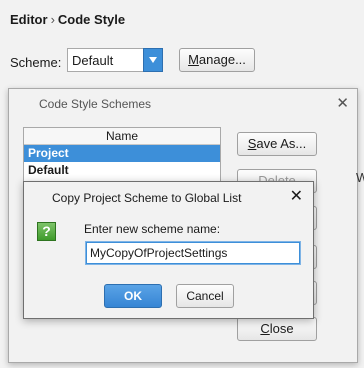 Image resolution: width=364 pixels, height=368 pixels. Describe the element at coordinates (29, 19) in the screenshot. I see `breadcrumb-parent: Editor` at that location.